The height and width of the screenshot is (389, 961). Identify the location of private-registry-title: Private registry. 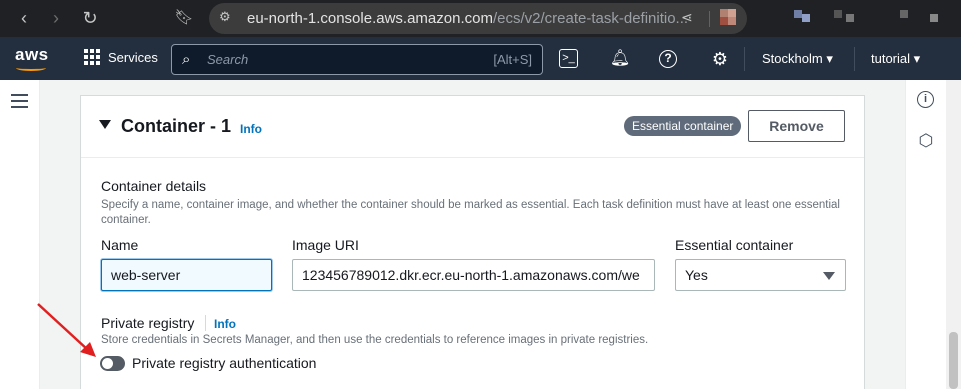
(148, 323).